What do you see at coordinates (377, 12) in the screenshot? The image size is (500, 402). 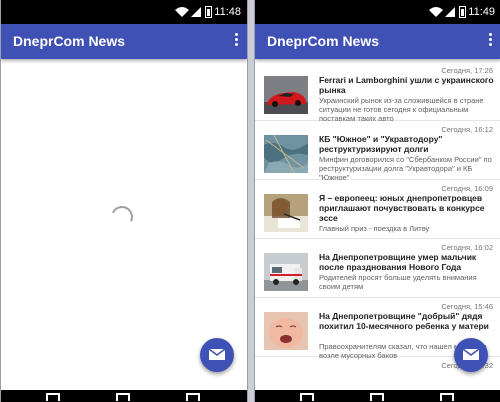 I see `status-bar: 11:49` at bounding box center [377, 12].